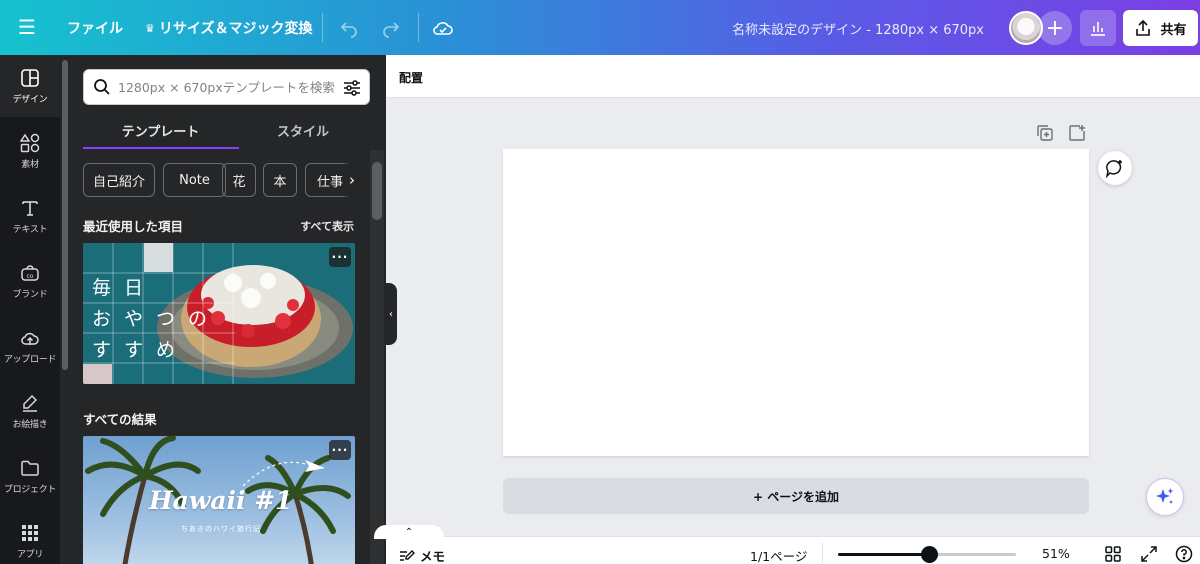  What do you see at coordinates (133, 226) in the screenshot?
I see `recent-heading: 最近使用した項目` at bounding box center [133, 226].